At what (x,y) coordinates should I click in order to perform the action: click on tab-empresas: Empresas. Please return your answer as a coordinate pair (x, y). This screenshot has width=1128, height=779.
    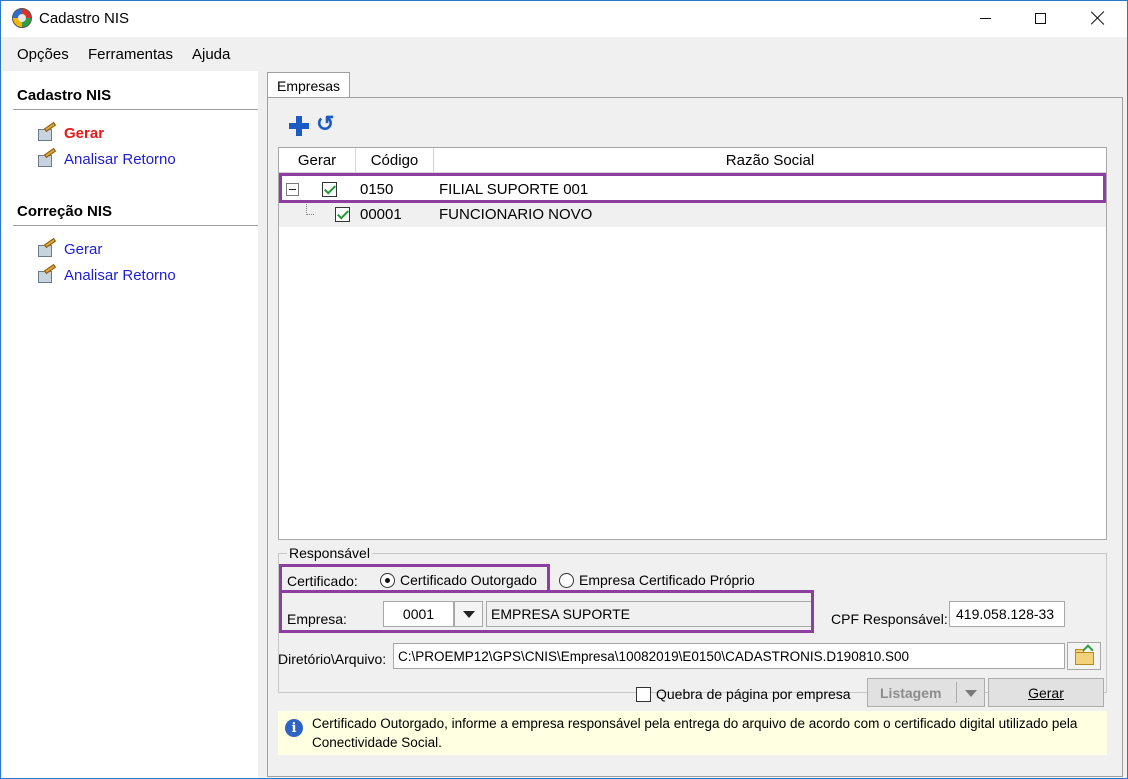
    Looking at the image, I should click on (309, 85).